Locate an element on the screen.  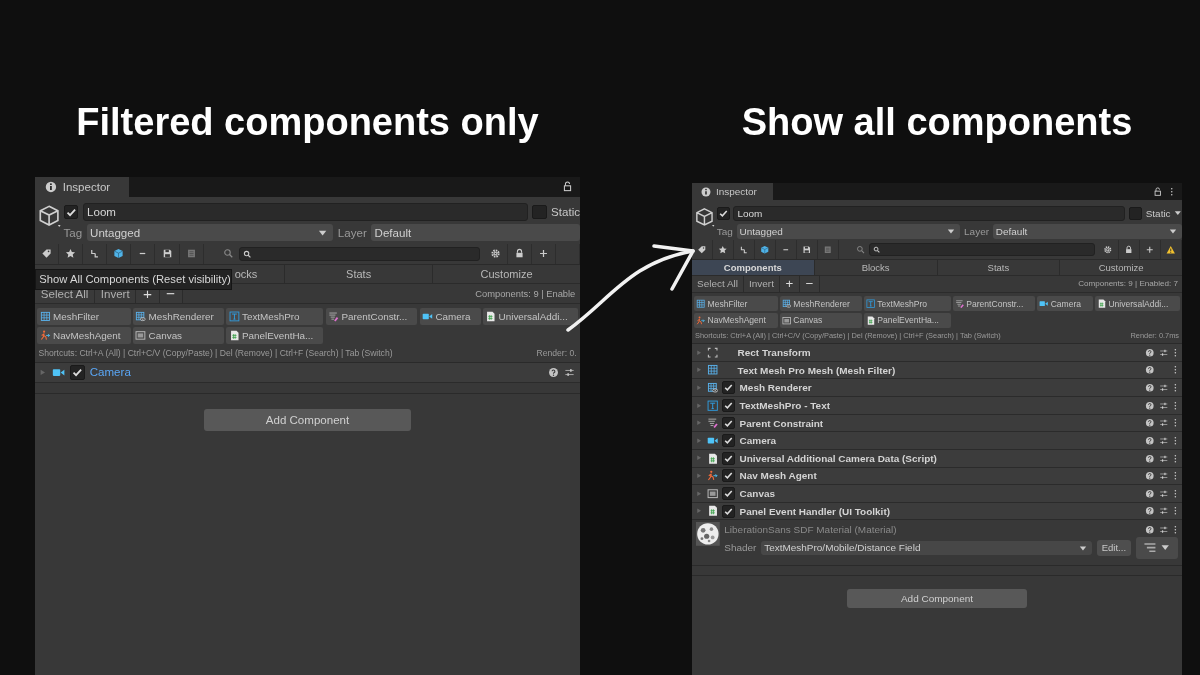
component-row: Mesh Renderer is located at coordinates (937, 388).